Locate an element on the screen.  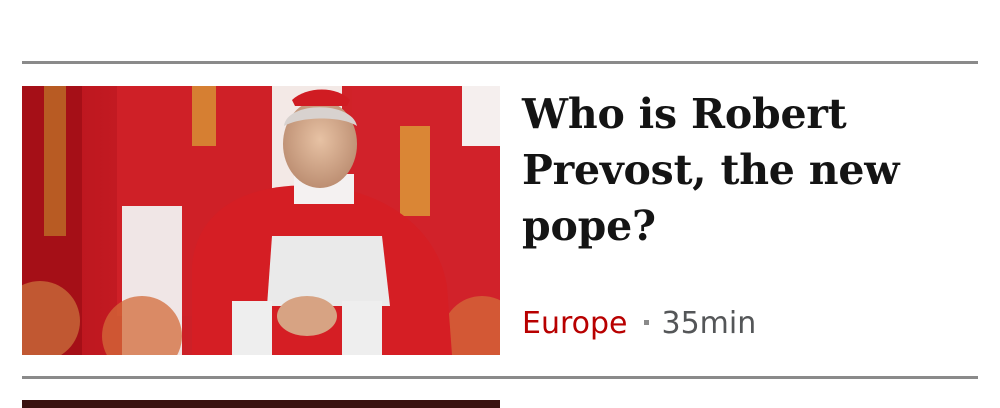
next-story-thumbnail is located at coordinates (261, 404).